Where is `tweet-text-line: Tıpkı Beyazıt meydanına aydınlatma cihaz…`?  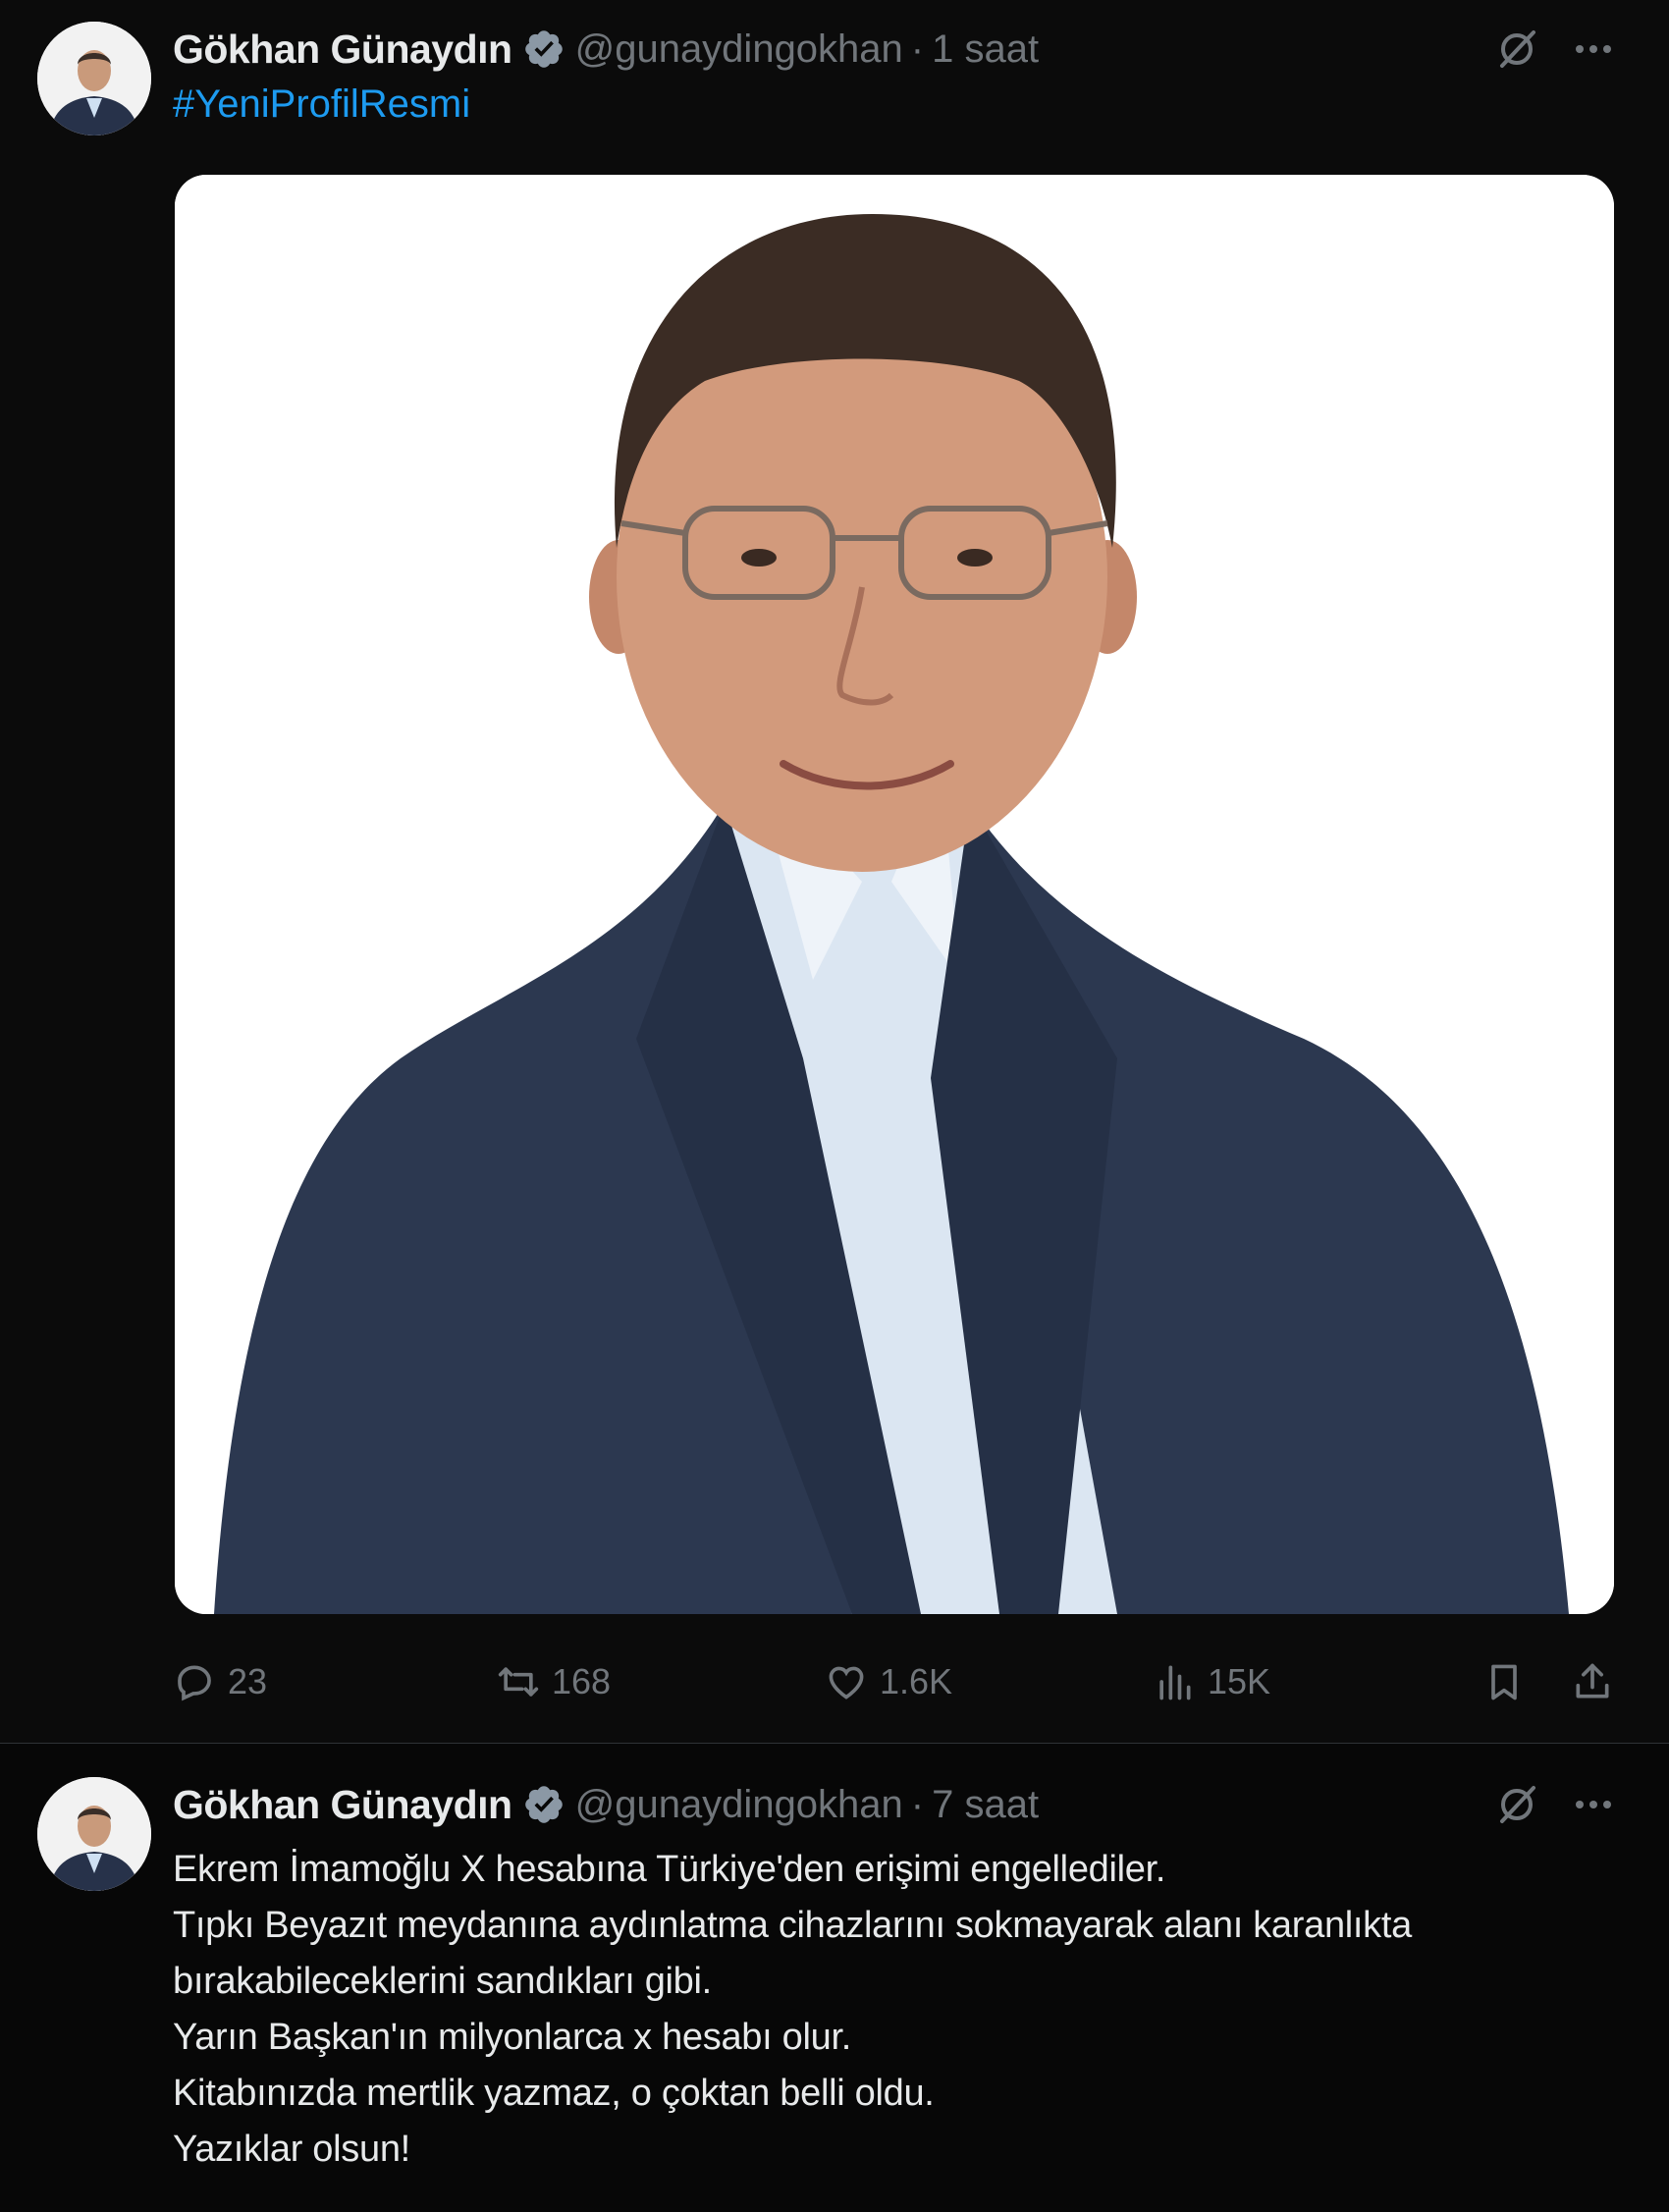 tweet-text-line: Tıpkı Beyazıt meydanına aydınlatma cihaz… is located at coordinates (792, 1925).